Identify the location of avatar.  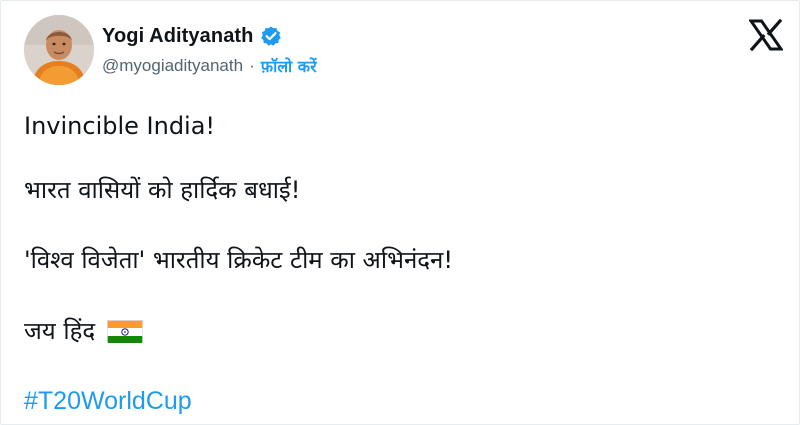
(59, 50).